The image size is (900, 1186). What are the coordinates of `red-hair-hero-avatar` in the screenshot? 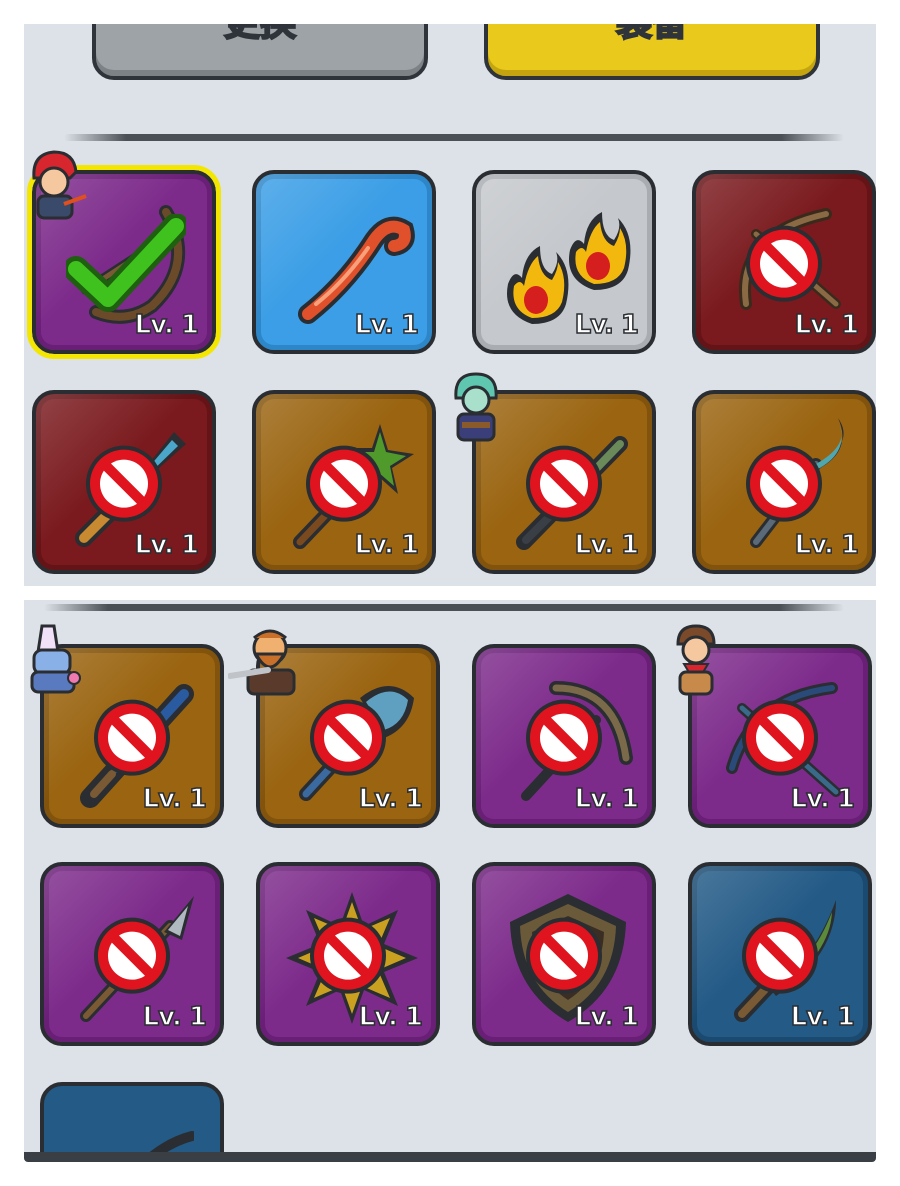 It's located at (59, 185).